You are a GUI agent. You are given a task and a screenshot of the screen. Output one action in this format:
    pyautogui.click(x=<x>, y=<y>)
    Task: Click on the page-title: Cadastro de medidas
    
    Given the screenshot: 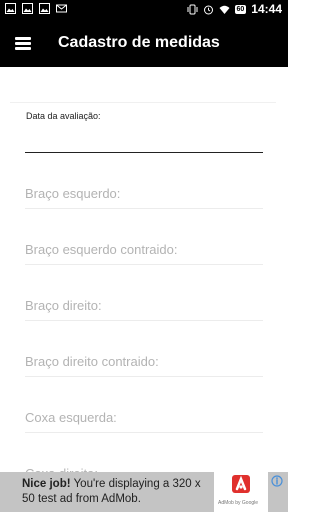 What is the action you would take?
    pyautogui.click(x=139, y=42)
    